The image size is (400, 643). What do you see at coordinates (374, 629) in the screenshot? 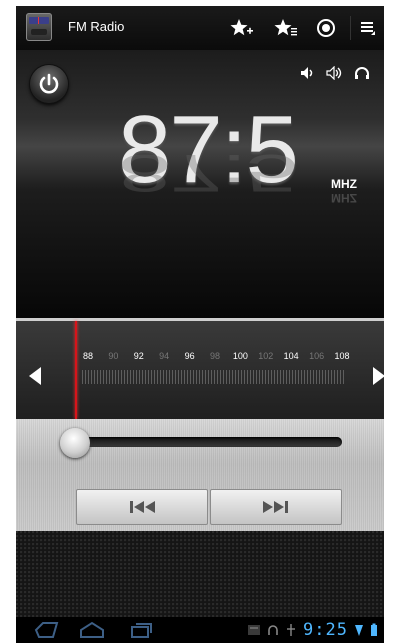
I see `battery-icon` at bounding box center [374, 629].